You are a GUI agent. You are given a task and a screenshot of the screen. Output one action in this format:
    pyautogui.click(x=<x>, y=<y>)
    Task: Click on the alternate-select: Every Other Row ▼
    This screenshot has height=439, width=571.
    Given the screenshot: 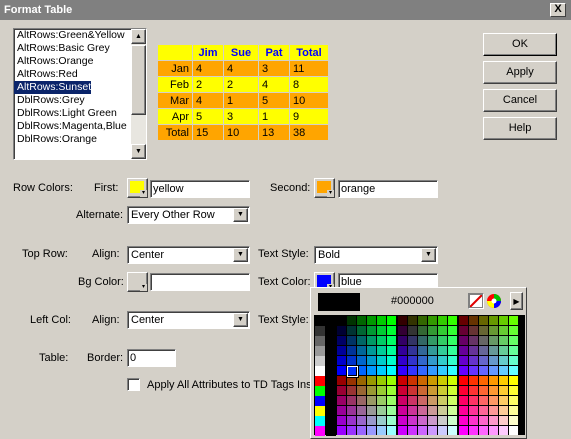 What is the action you would take?
    pyautogui.click(x=188, y=215)
    